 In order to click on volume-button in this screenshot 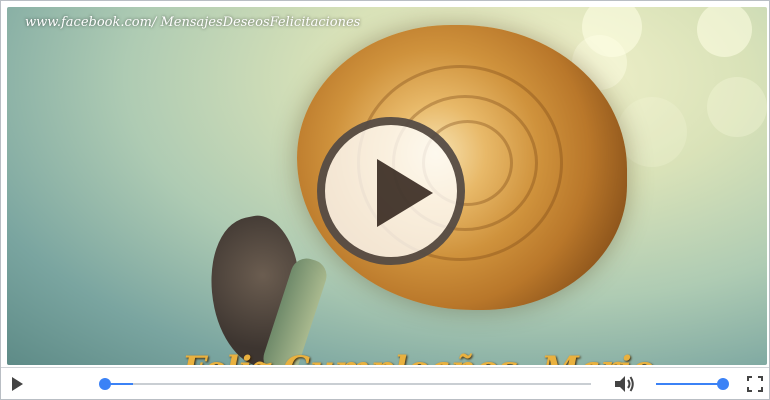, I will do `click(624, 384)`.